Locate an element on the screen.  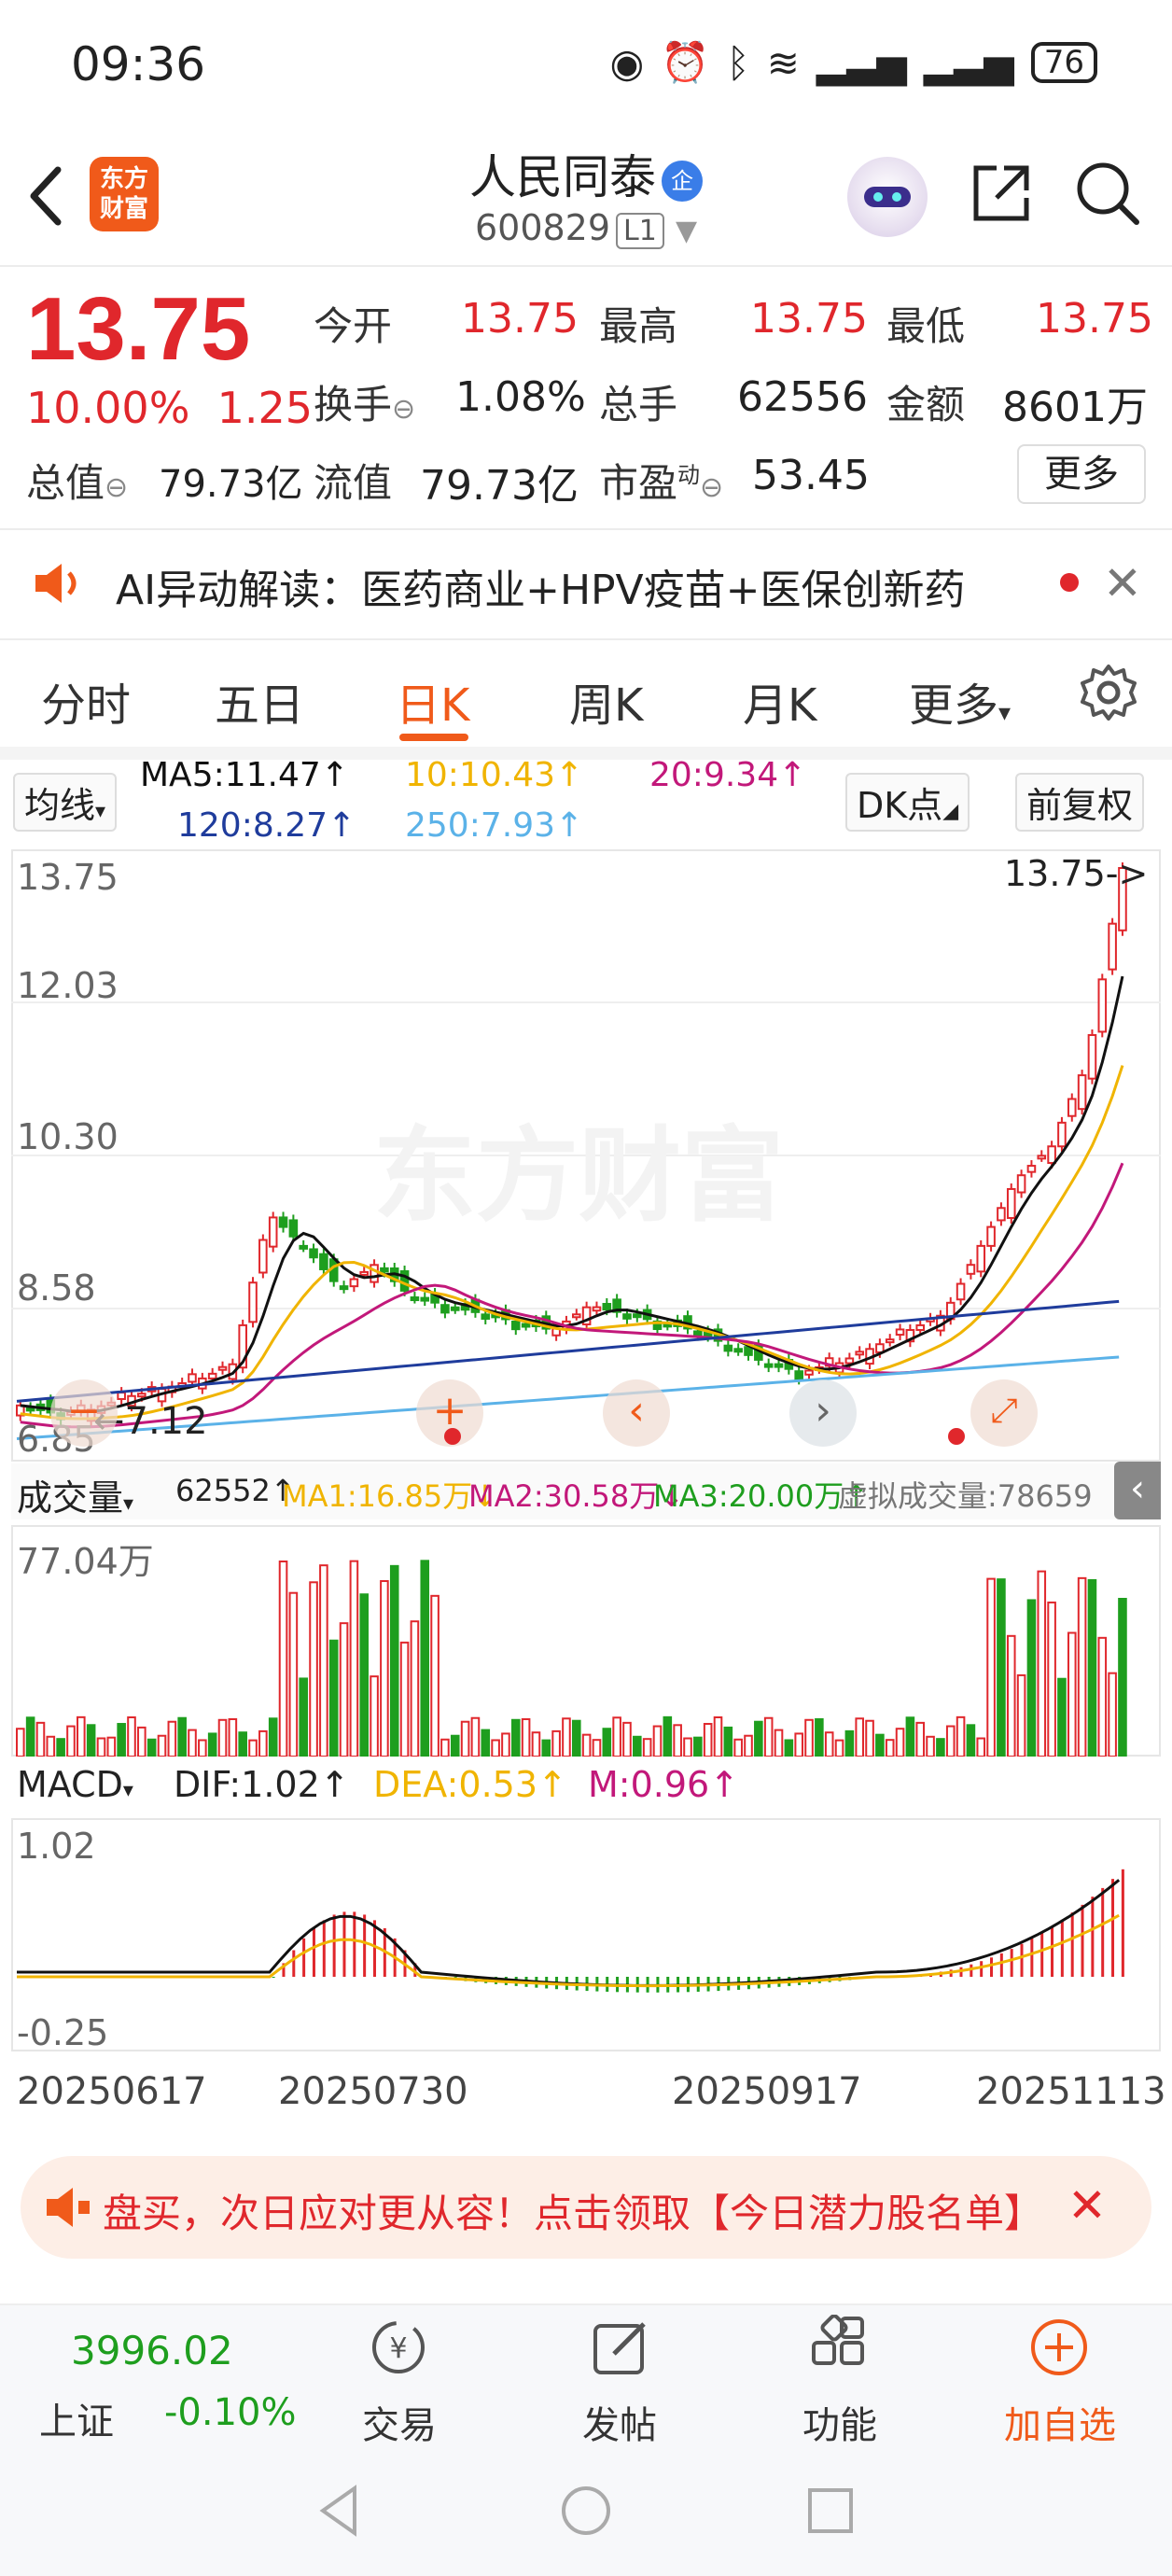
search-icon is located at coordinates (1107, 193).